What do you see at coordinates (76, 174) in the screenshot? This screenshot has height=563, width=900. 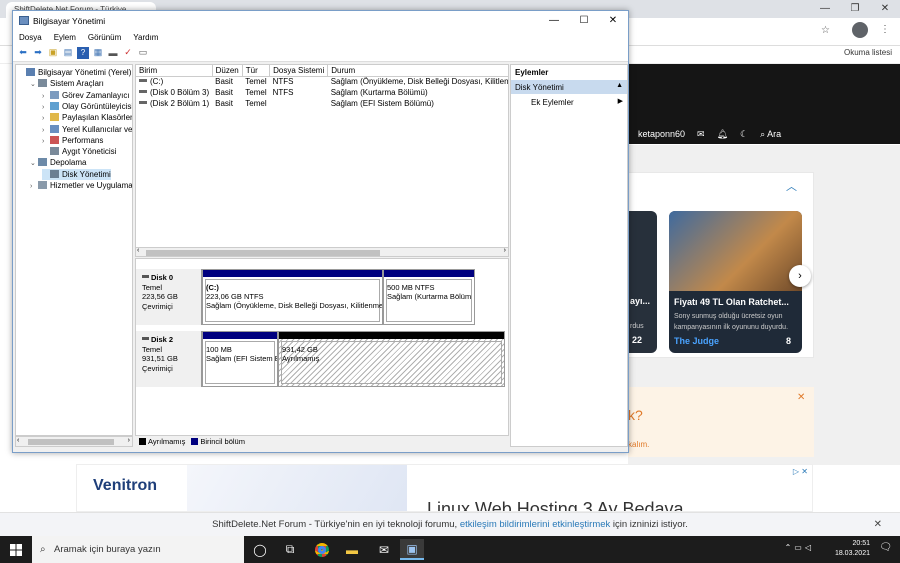 I see `tree-item: Disk Yönetimi` at bounding box center [76, 174].